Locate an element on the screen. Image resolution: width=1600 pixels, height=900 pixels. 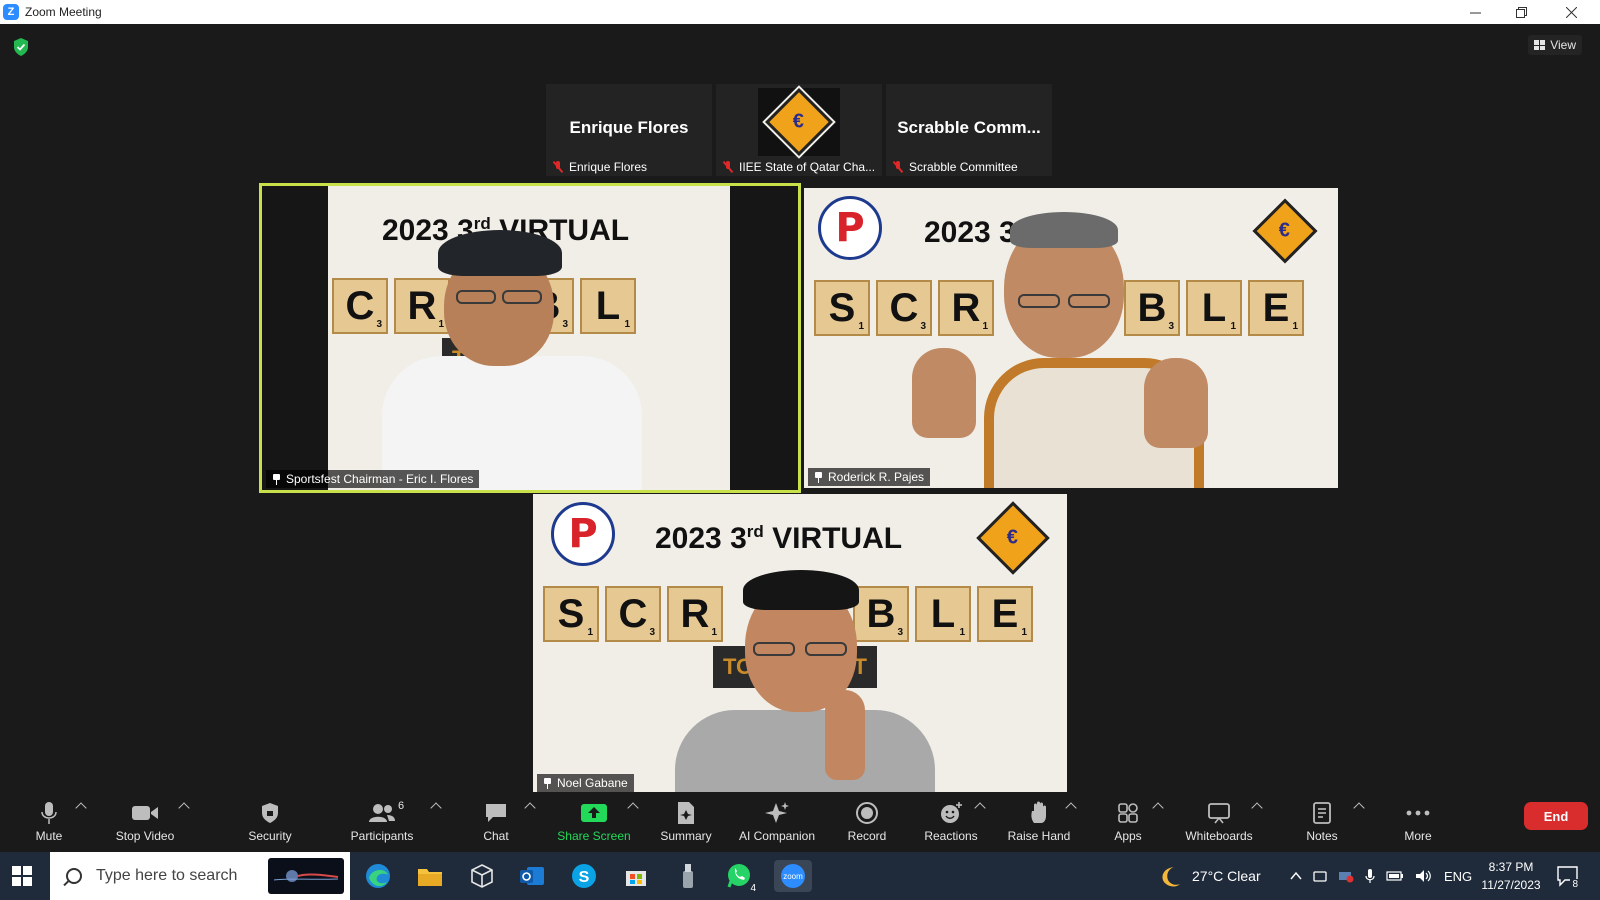
taskbar-search-box: Type here to search is located at coordinates (200, 876).